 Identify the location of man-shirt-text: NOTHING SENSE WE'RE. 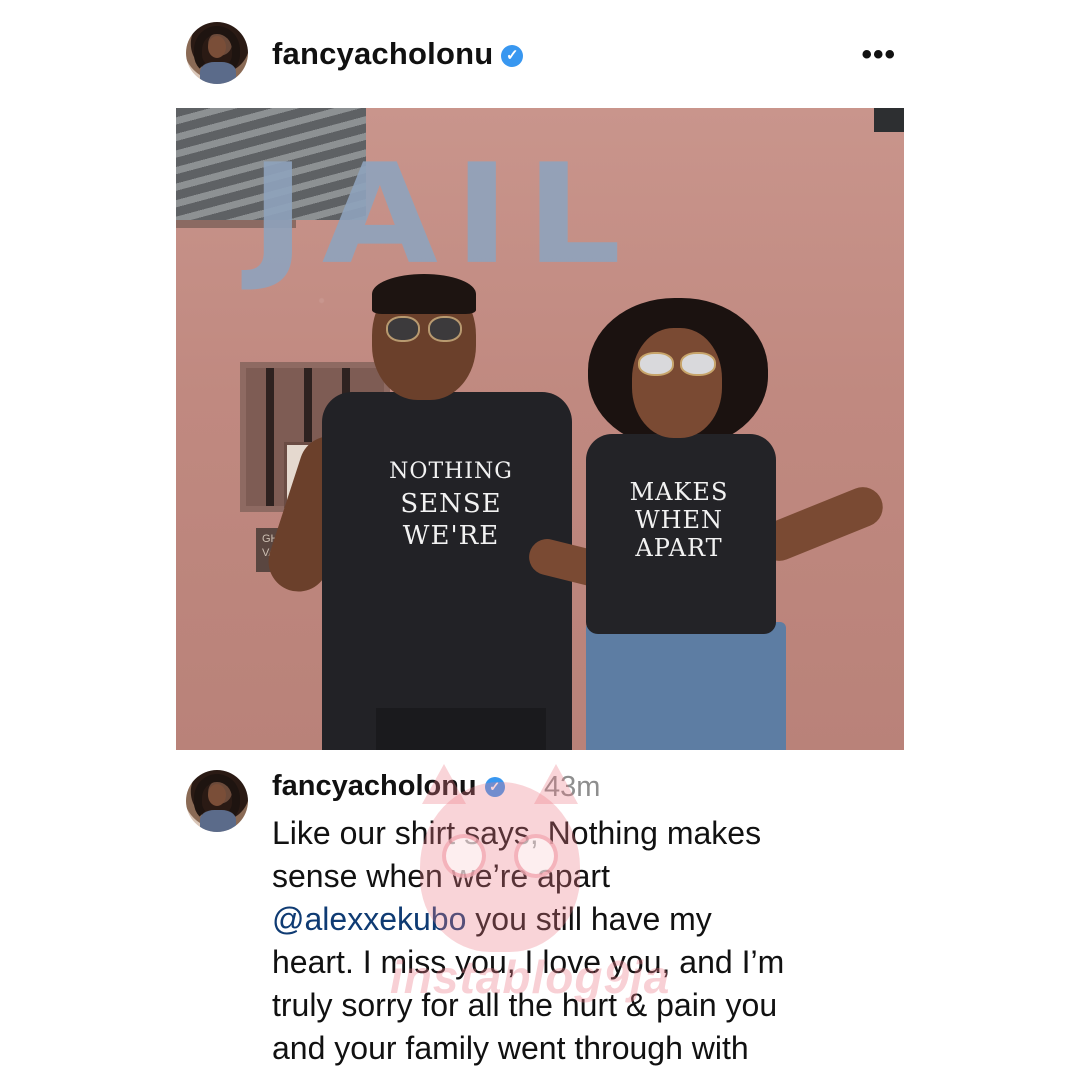
(451, 504).